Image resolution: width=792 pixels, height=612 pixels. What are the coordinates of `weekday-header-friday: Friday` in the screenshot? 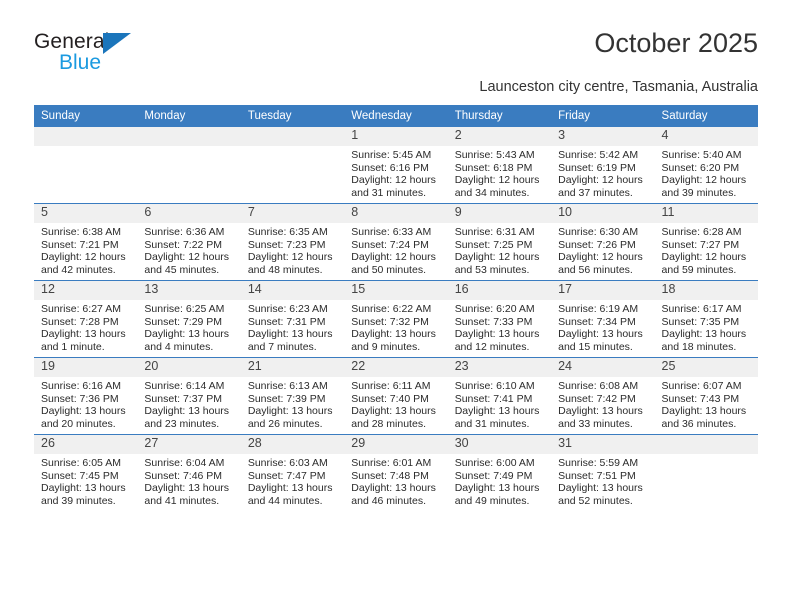 It's located at (603, 116).